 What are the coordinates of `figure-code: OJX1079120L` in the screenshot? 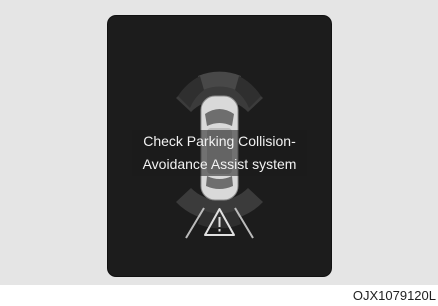 It's located at (394, 295).